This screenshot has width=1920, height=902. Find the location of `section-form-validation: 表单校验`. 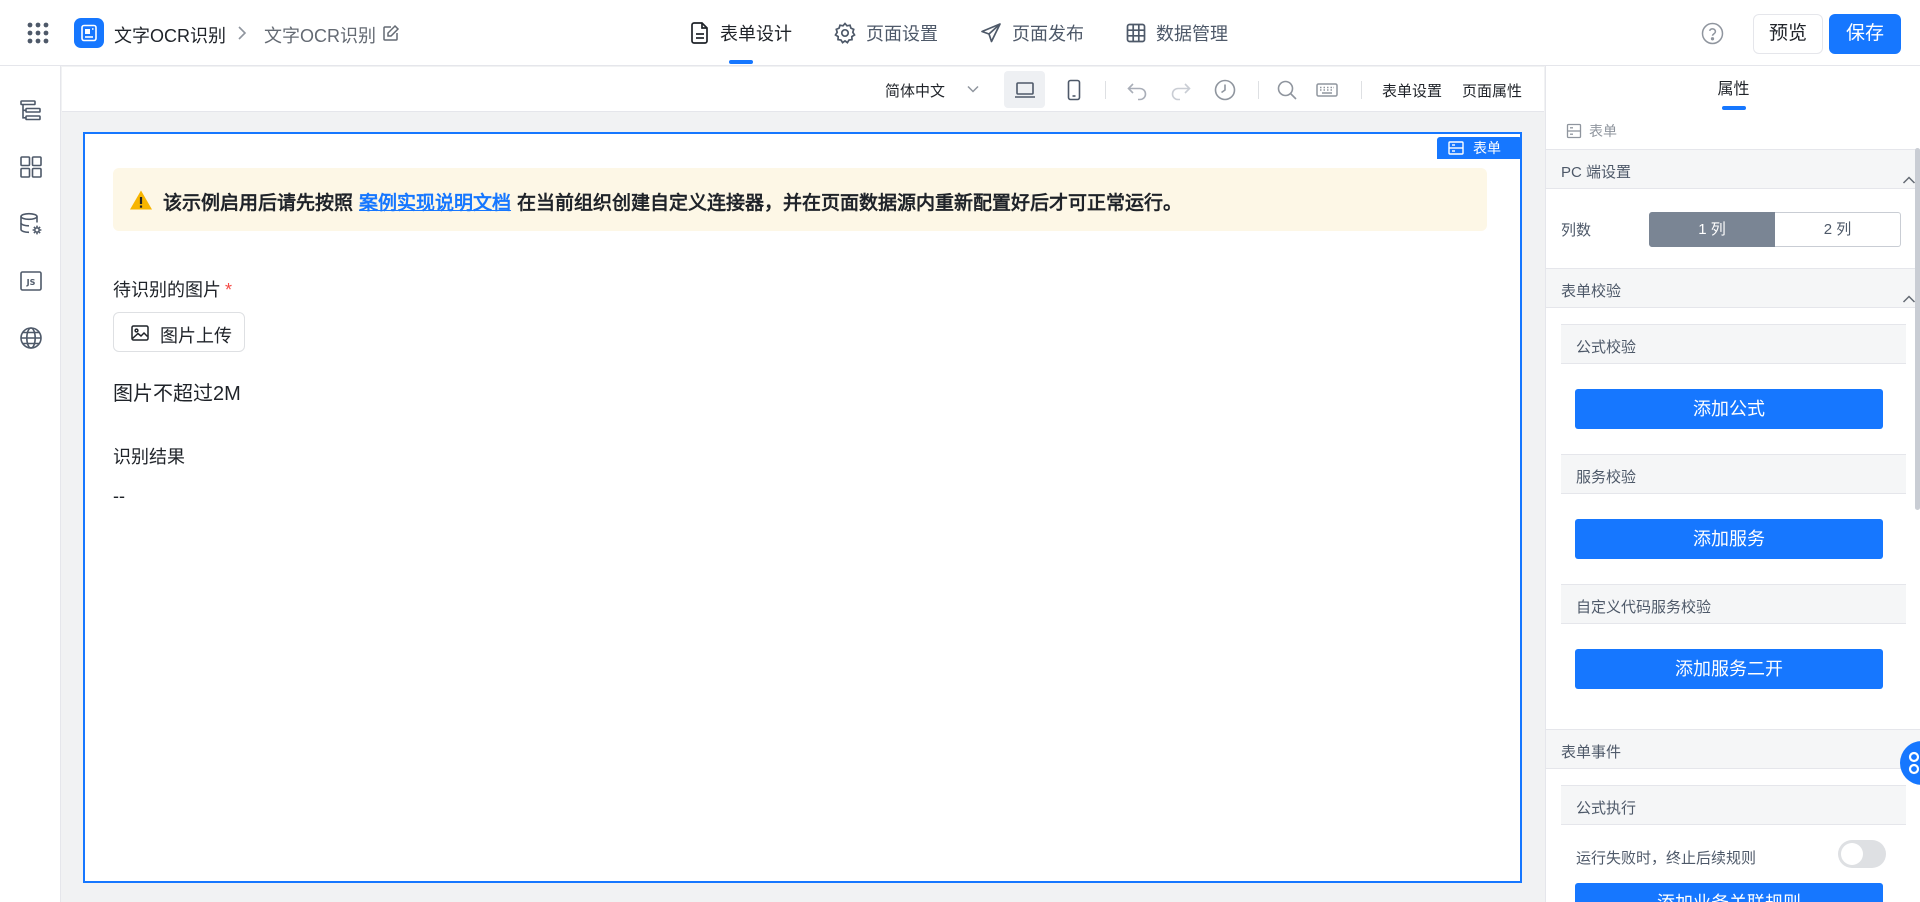

section-form-validation: 表单校验 is located at coordinates (1733, 288).